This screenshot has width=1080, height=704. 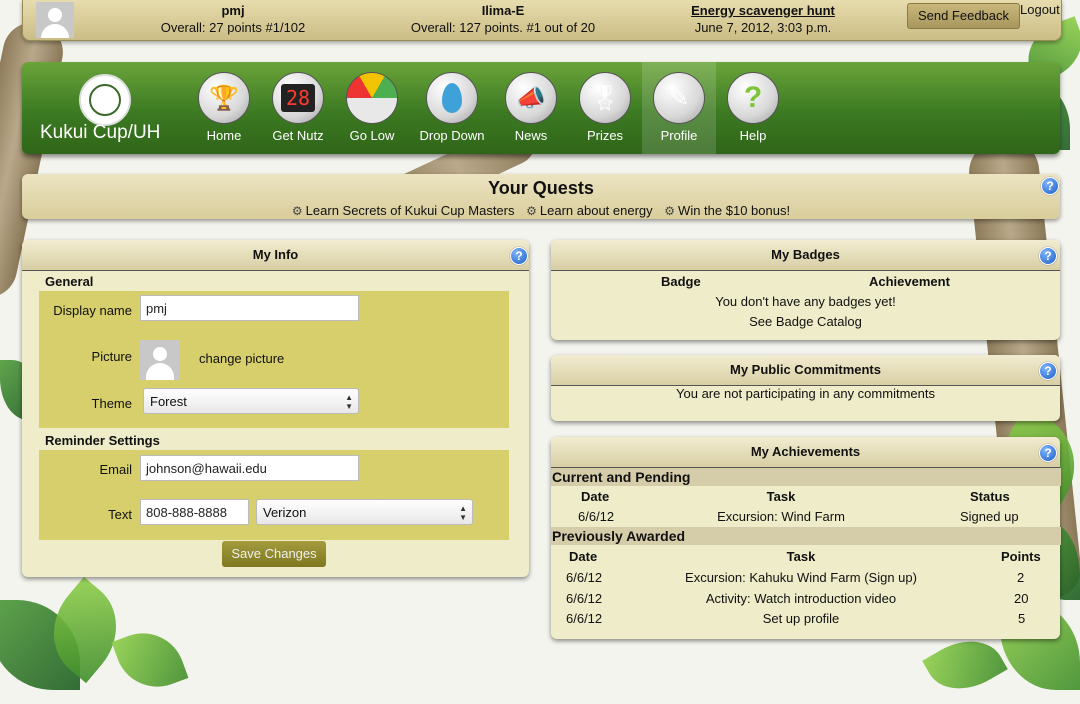 I want to click on megaphone-icon: 📣, so click(x=531, y=98).